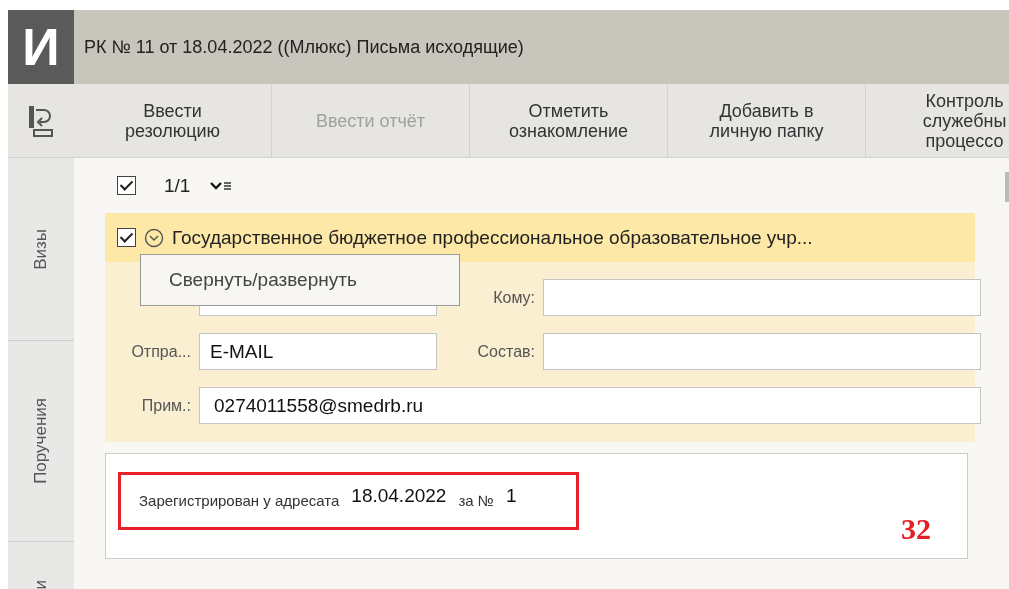 The image size is (1009, 589). What do you see at coordinates (154, 237) in the screenshot?
I see `collapse-icon` at bounding box center [154, 237].